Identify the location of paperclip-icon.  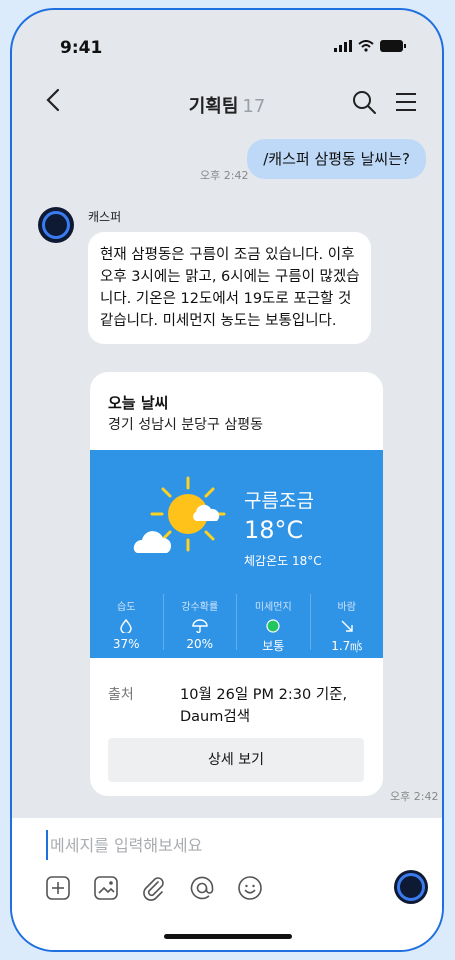
(154, 888).